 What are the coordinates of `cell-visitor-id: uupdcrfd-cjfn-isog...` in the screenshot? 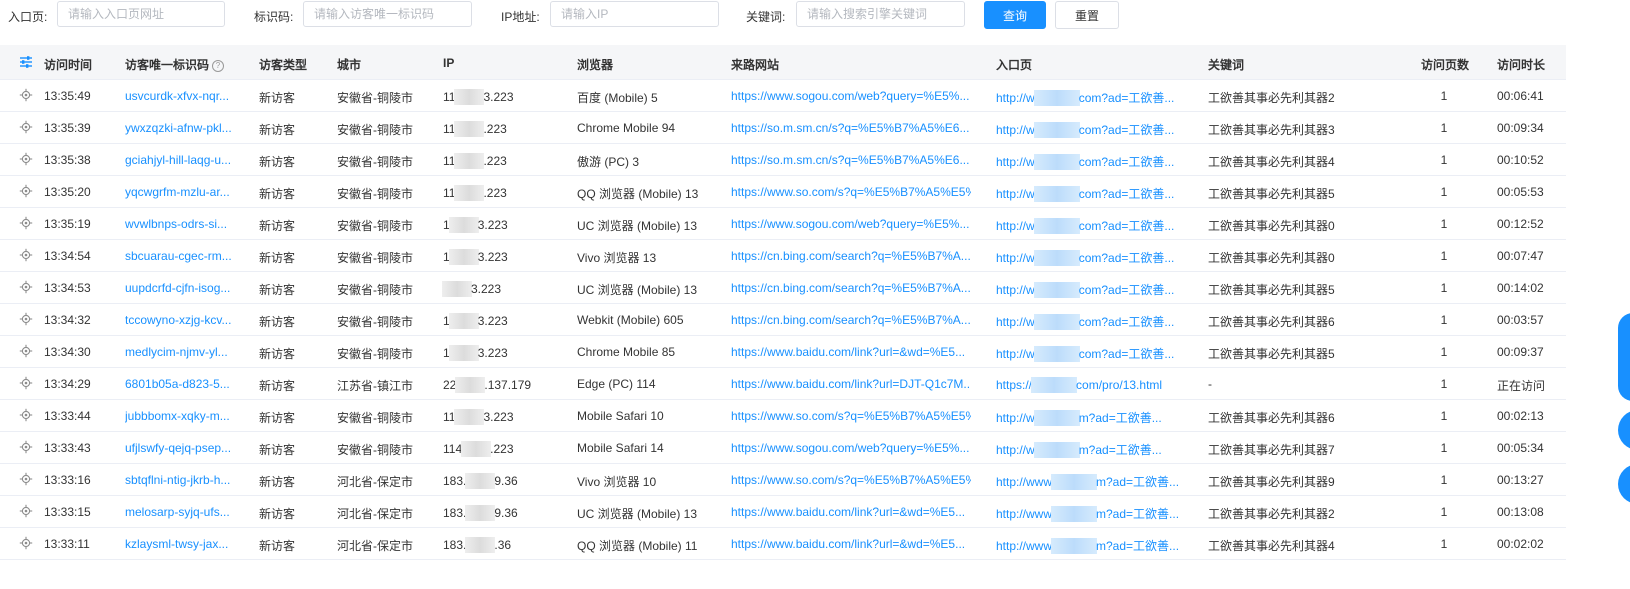 It's located at (182, 288).